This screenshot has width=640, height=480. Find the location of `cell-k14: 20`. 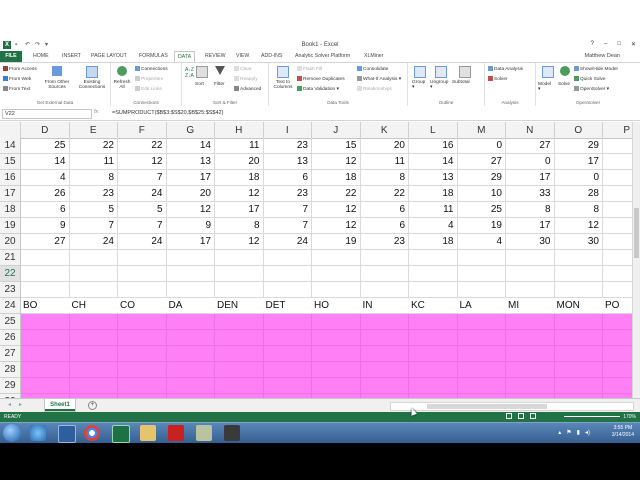

cell-k14: 20 is located at coordinates (384, 146).